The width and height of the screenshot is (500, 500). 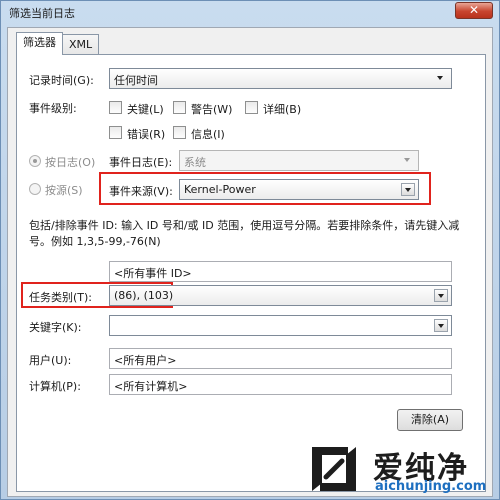 What do you see at coordinates (42, 13) in the screenshot?
I see `window-title: 筛选当前日志` at bounding box center [42, 13].